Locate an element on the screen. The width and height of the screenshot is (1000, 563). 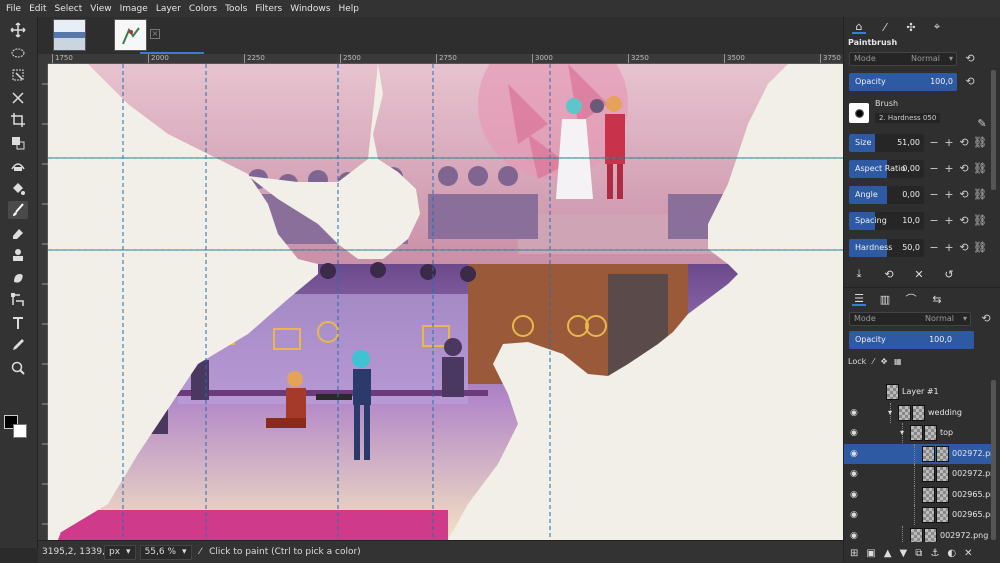
zoom-icon is located at coordinates (18, 368).